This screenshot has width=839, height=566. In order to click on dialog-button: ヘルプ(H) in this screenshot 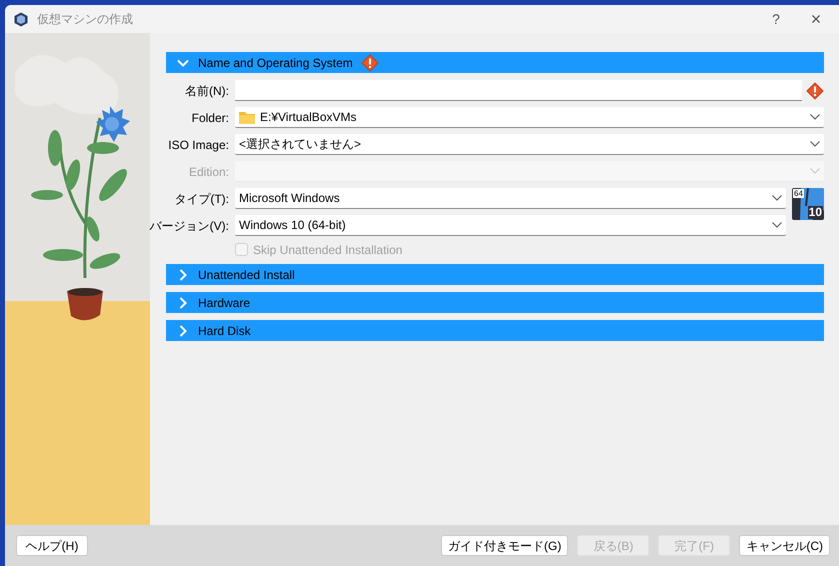, I will do `click(52, 545)`.